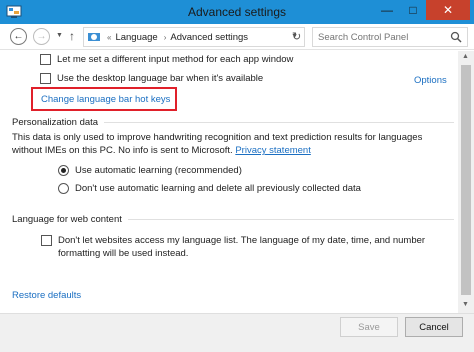 The width and height of the screenshot is (474, 352). Describe the element at coordinates (158, 170) in the screenshot. I see `automatic-learning-label: Use automatic learning (recommended)` at that location.